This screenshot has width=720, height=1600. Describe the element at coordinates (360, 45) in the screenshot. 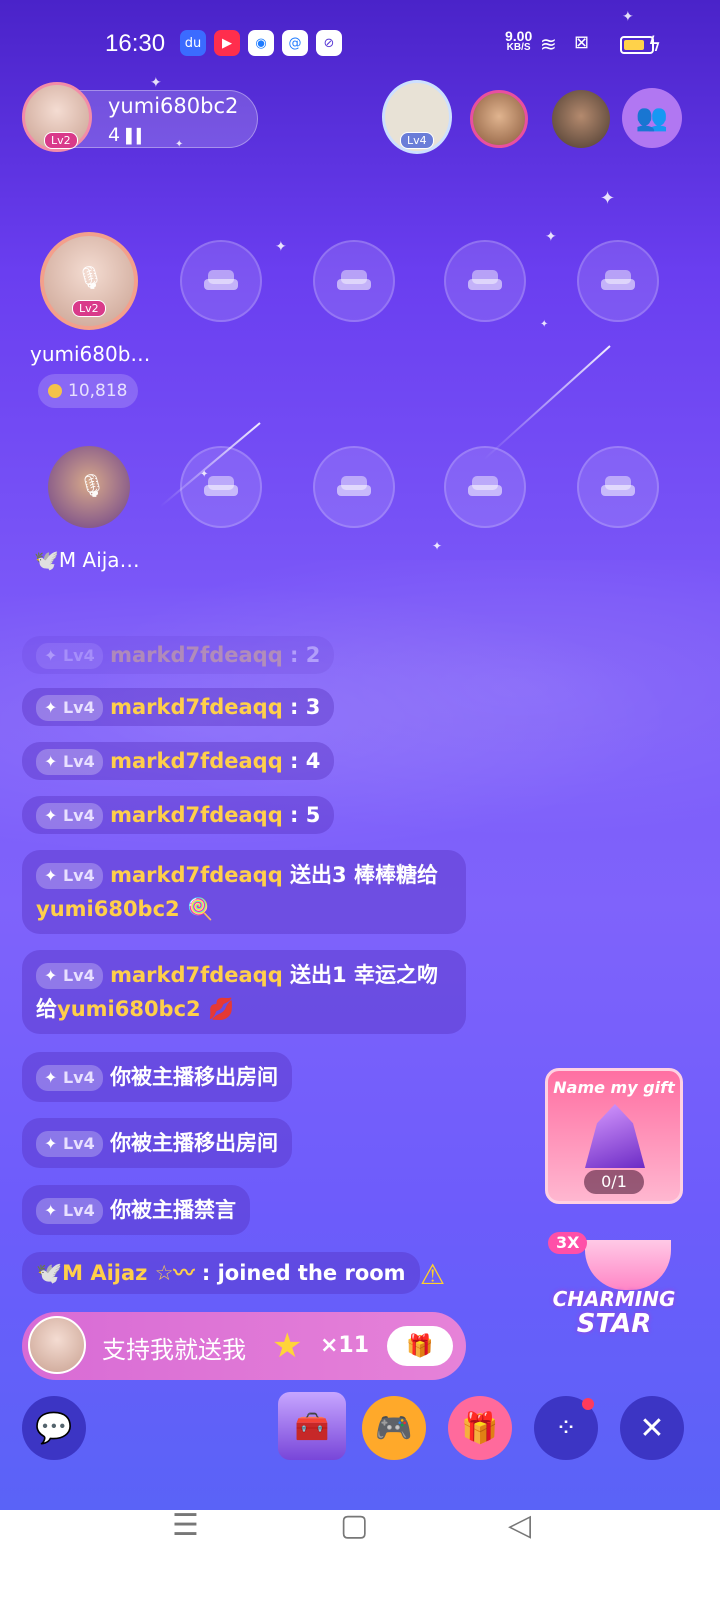

I see `status-bar: 16:30 du ▶ ◉ @ ⊘ 9.00 KB/S ≋ ⊠ ϟ` at that location.